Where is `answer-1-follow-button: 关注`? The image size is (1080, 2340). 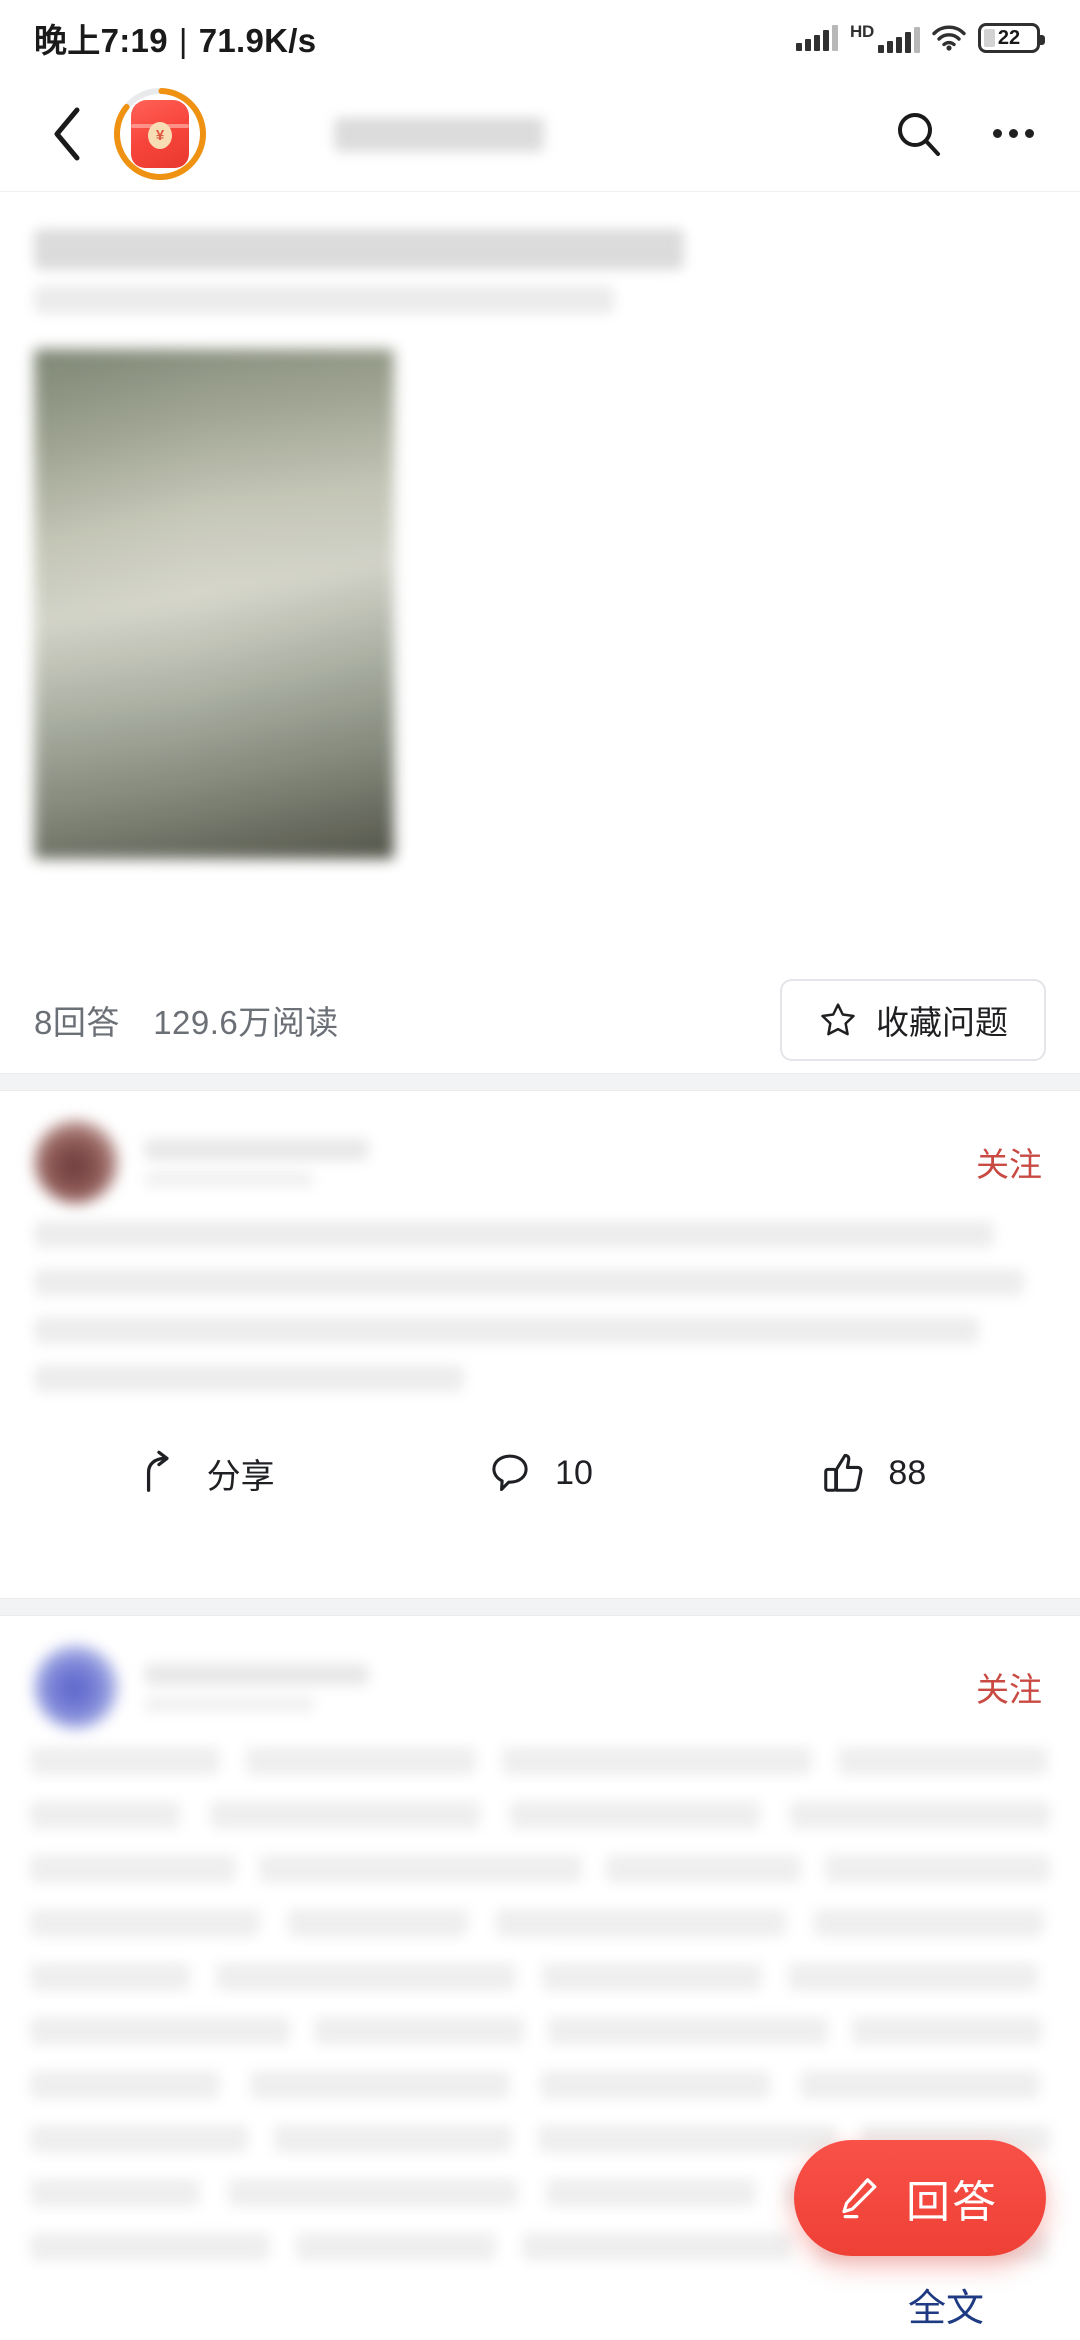
answer-1-follow-button: 关注 is located at coordinates (999, 1162).